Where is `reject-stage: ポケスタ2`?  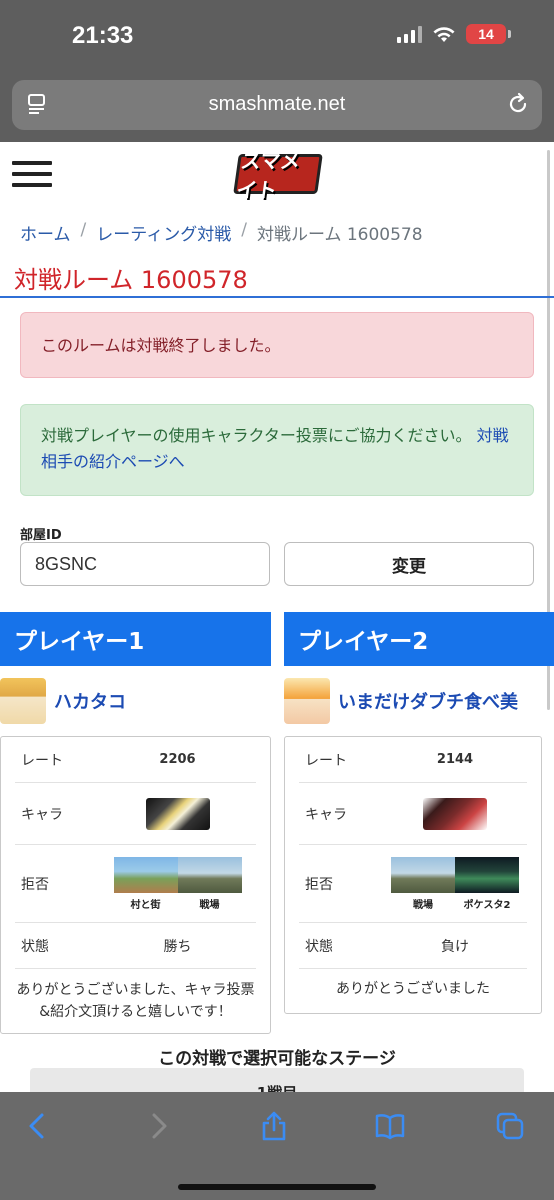 reject-stage: ポケスタ2 is located at coordinates (487, 883).